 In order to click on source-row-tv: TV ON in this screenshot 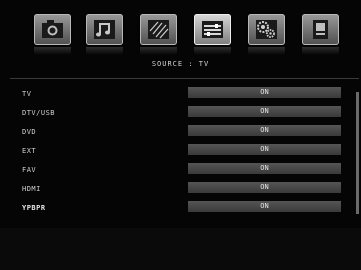, I will do `click(180, 94)`.